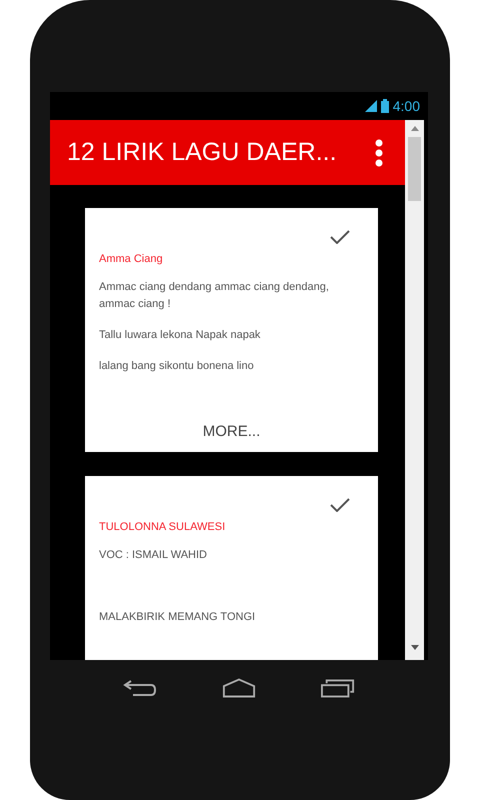 The width and height of the screenshot is (480, 800). I want to click on recent-apps-icon, so click(338, 688).